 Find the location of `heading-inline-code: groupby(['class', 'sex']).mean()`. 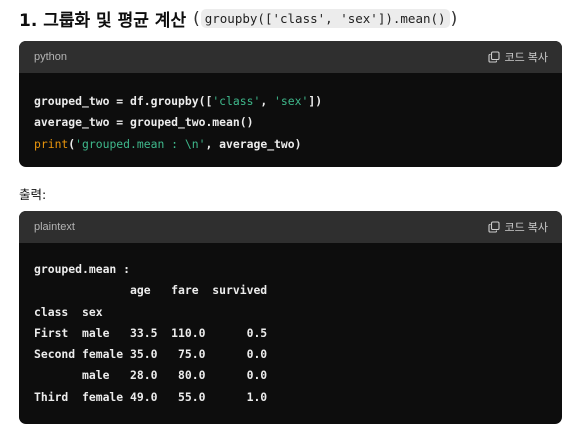

heading-inline-code: groupby(['class', 'sex']).mean() is located at coordinates (325, 18).